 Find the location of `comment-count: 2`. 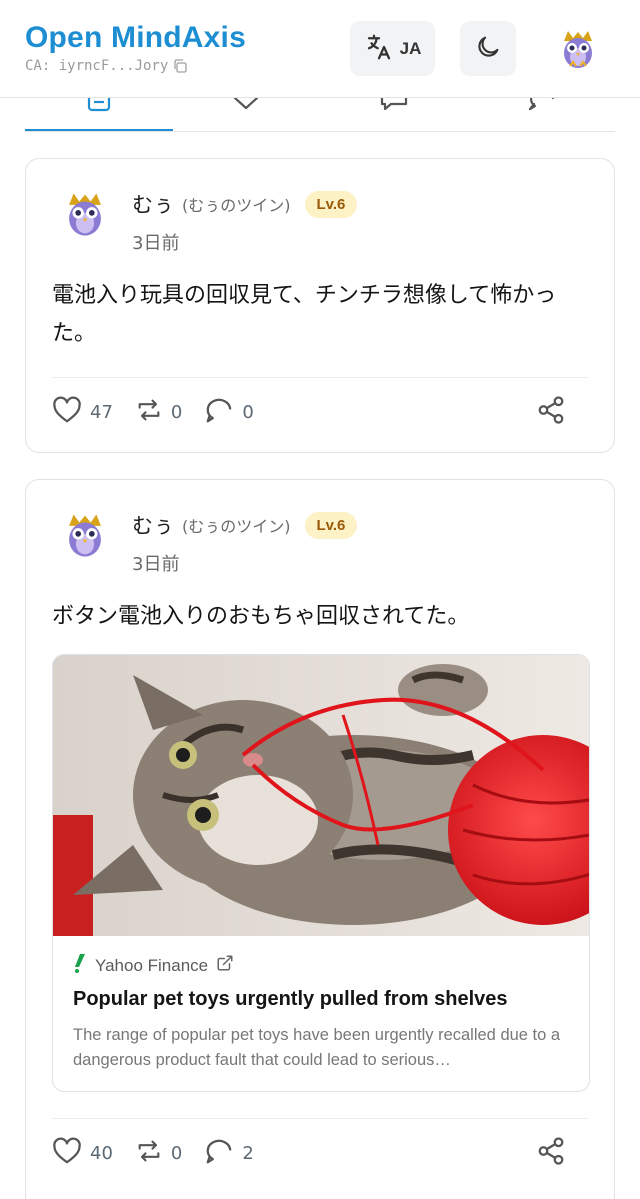

comment-count: 2 is located at coordinates (248, 1153).